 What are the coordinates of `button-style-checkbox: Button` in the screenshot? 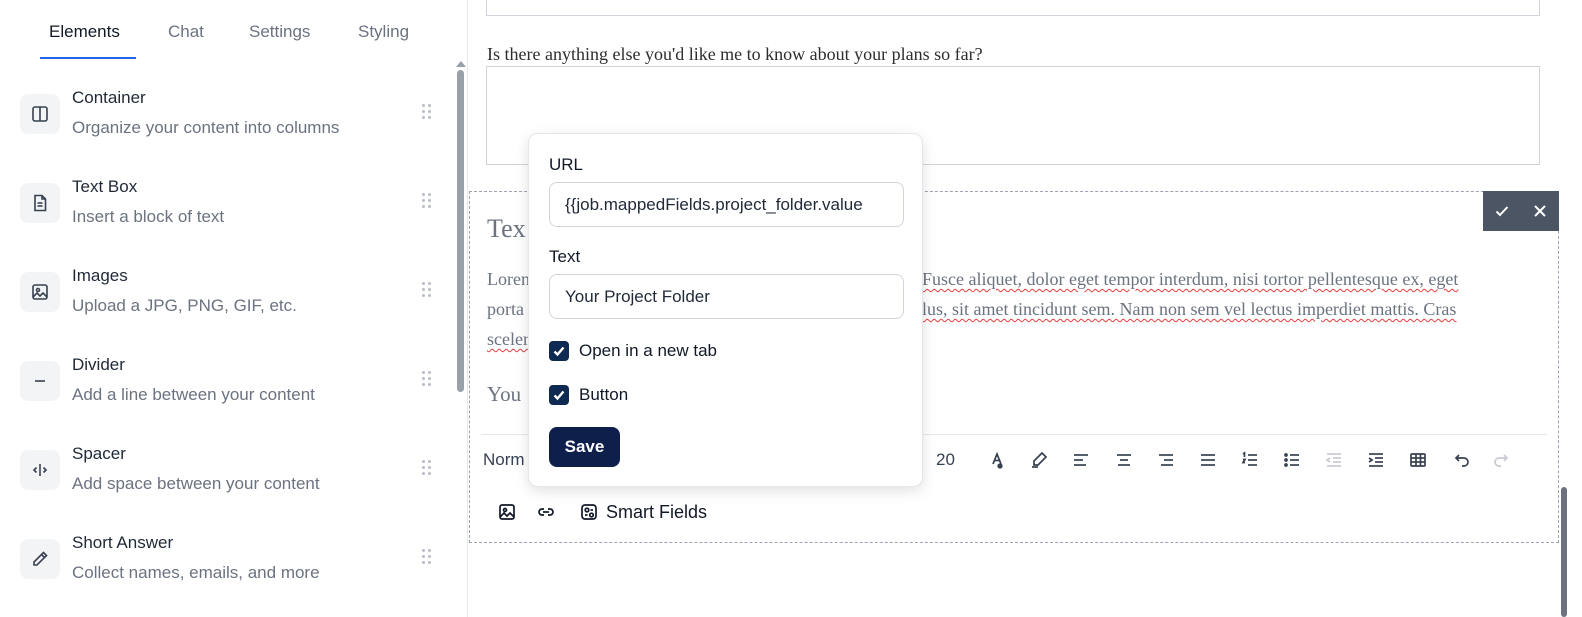 It's located at (588, 395).